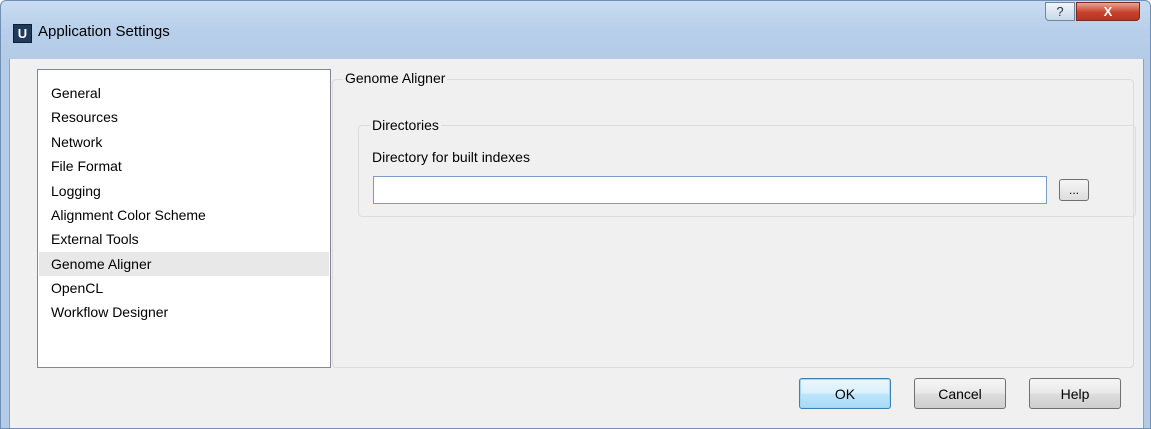 The image size is (1151, 429). What do you see at coordinates (184, 142) in the screenshot?
I see `sidebar-item-network: Network` at bounding box center [184, 142].